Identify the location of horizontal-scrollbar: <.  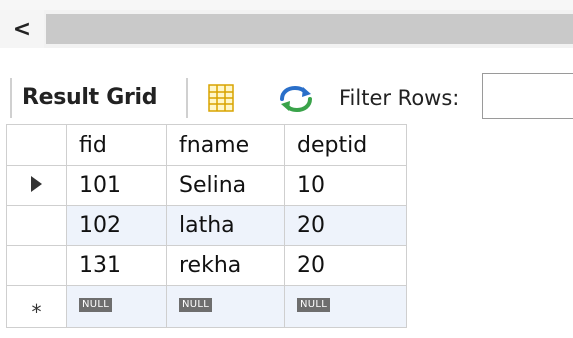
(286, 24).